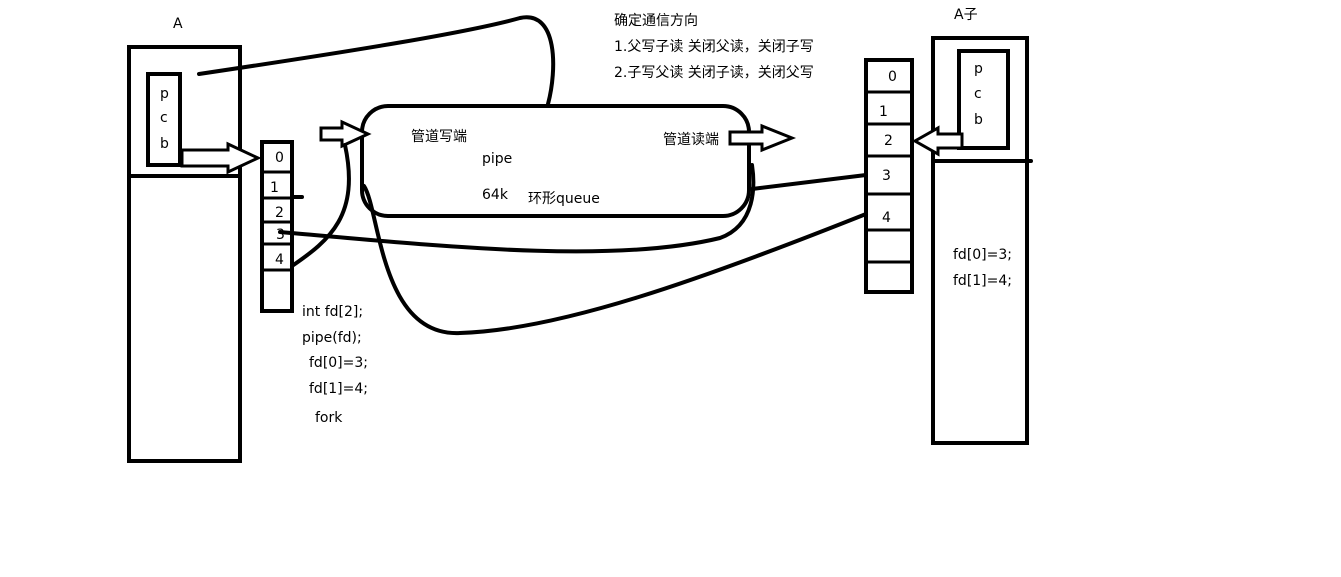 This screenshot has width=1341, height=577. I want to click on child-fd-slot-1: 1, so click(883, 112).